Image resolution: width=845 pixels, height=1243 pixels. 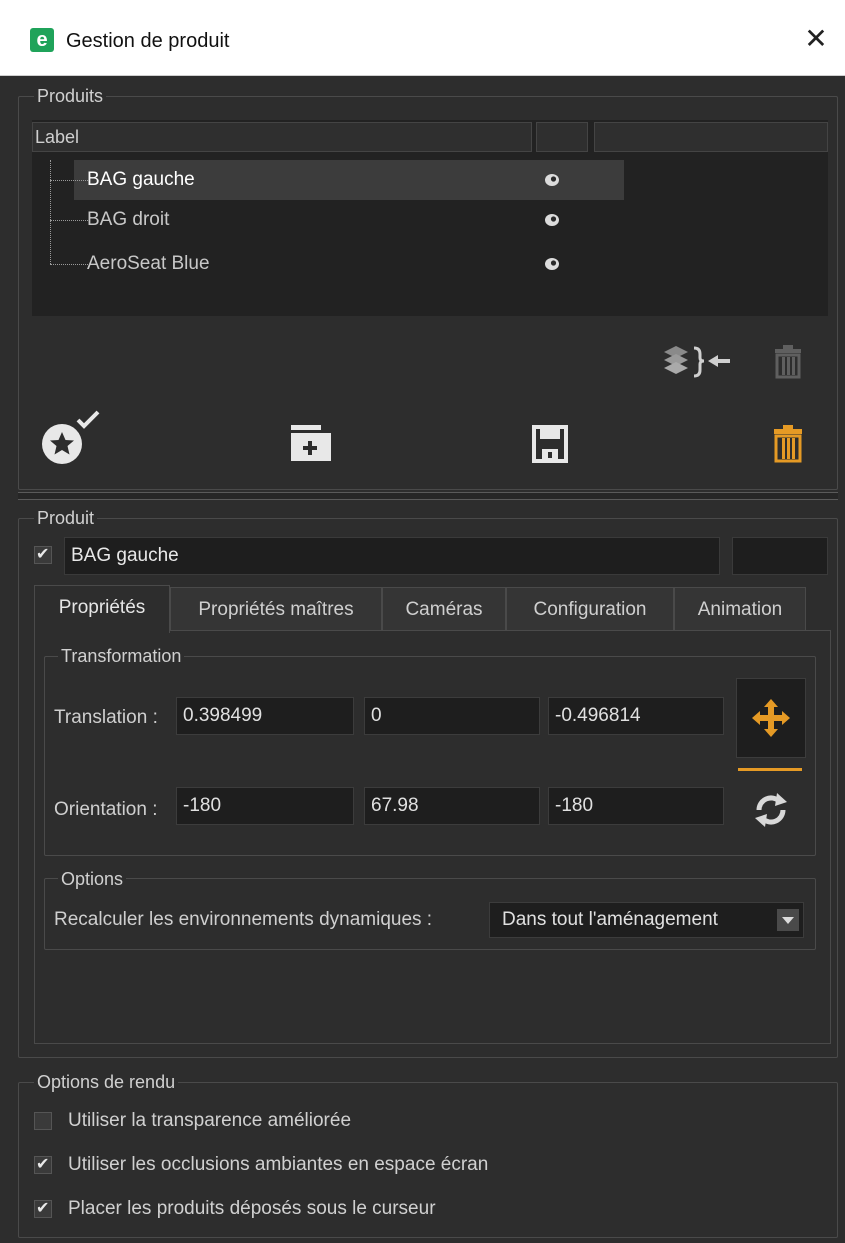 I want to click on translation-y-input: 0, so click(x=452, y=716).